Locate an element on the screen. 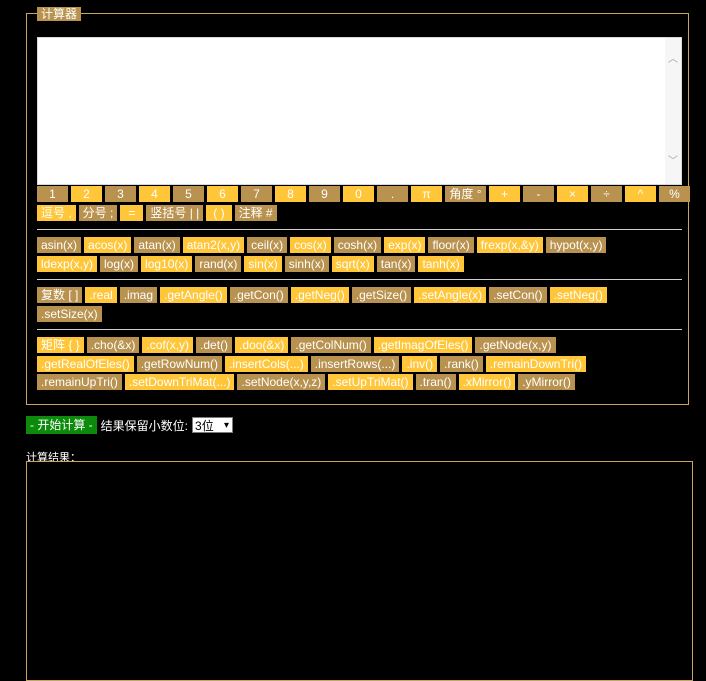 The width and height of the screenshot is (706, 681). key-comment: 注释 # is located at coordinates (255, 213).